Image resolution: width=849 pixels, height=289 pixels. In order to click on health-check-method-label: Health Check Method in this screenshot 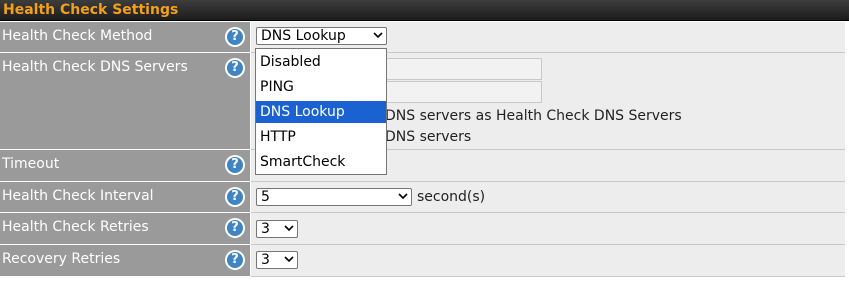, I will do `click(77, 36)`.